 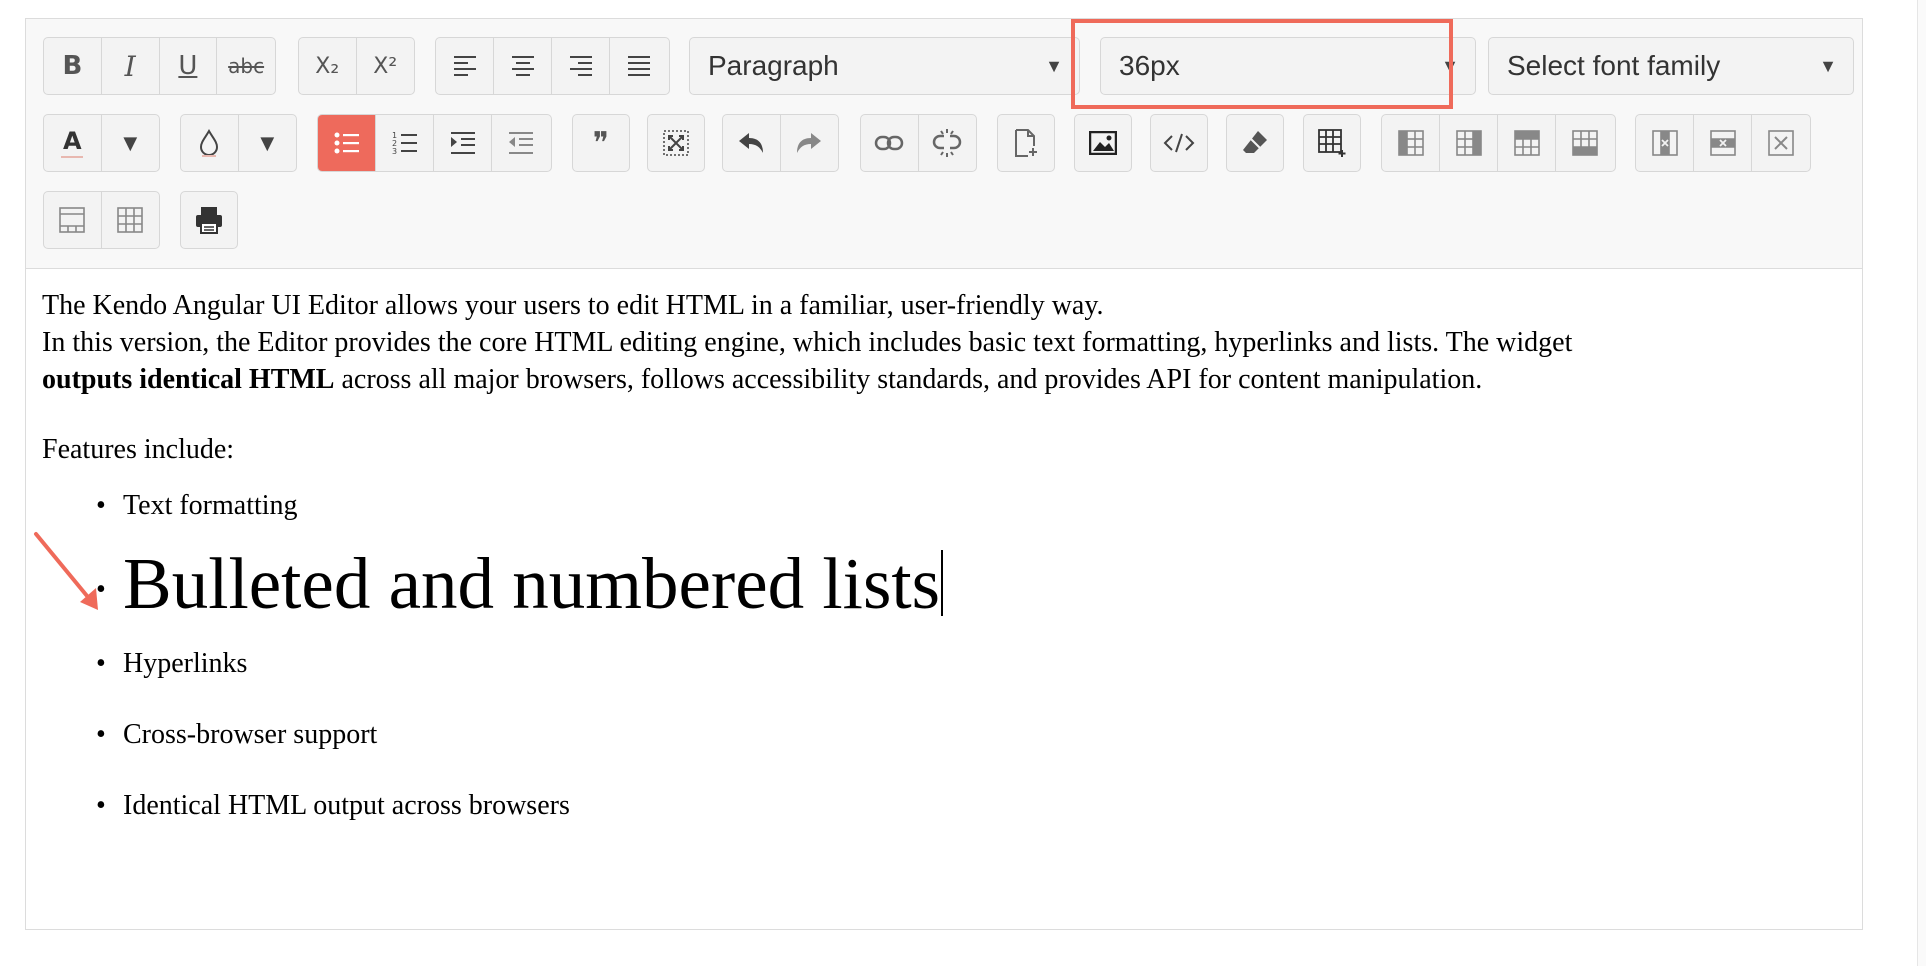 I want to click on outdent-button, so click(x=521, y=143).